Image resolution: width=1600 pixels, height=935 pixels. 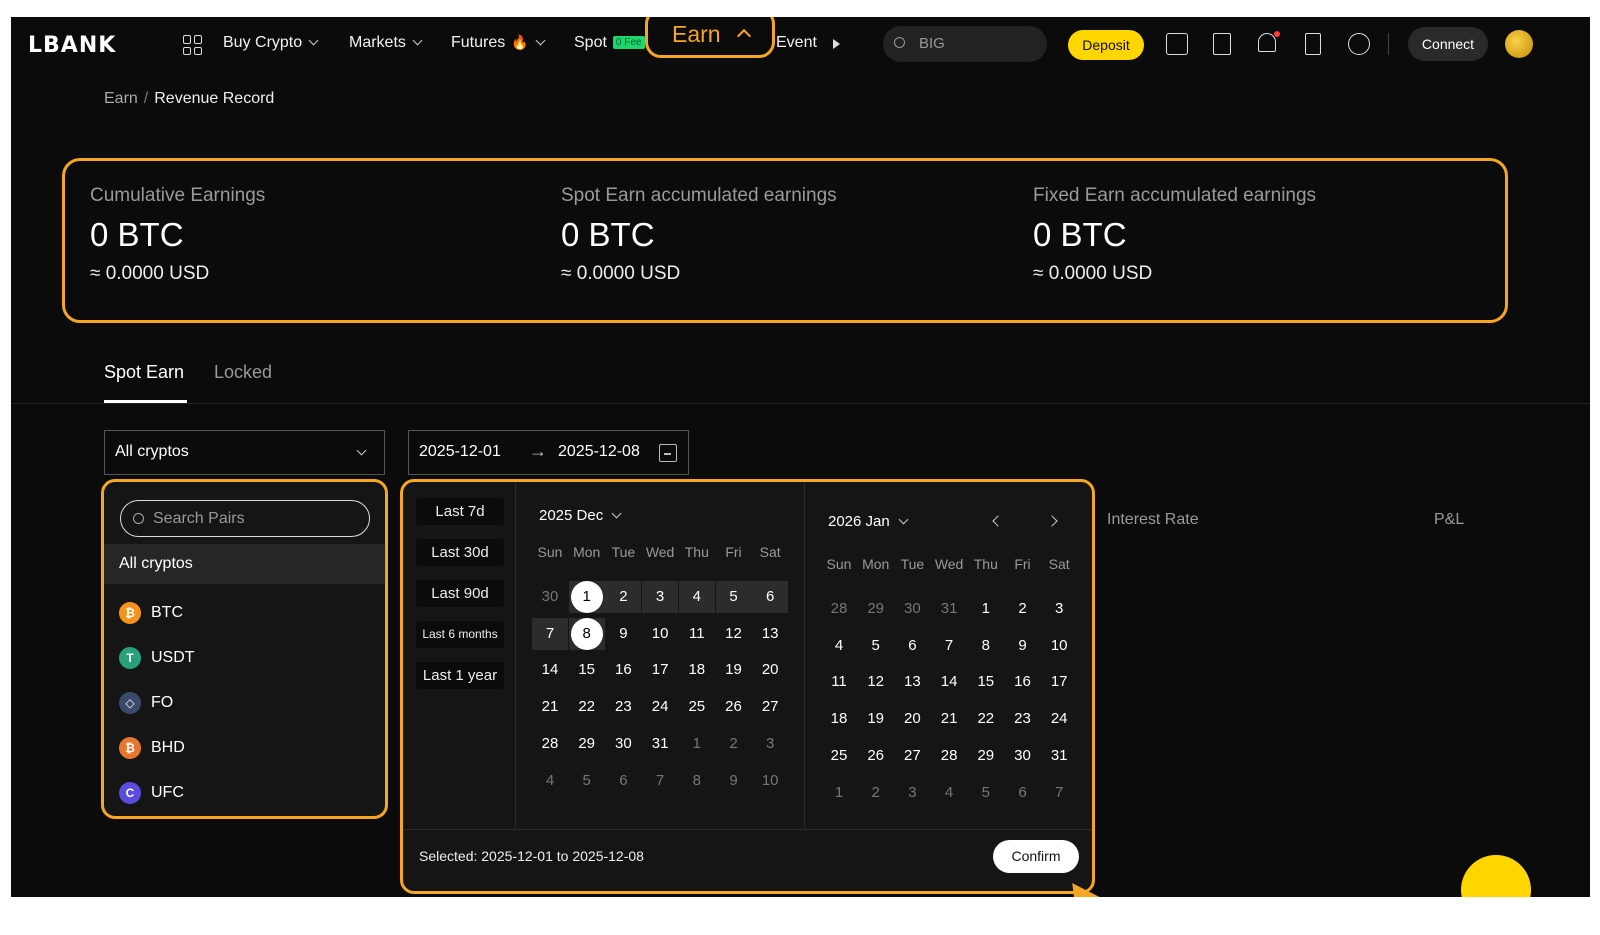 What do you see at coordinates (460, 511) in the screenshot?
I see `quick-range-button: Last 7d` at bounding box center [460, 511].